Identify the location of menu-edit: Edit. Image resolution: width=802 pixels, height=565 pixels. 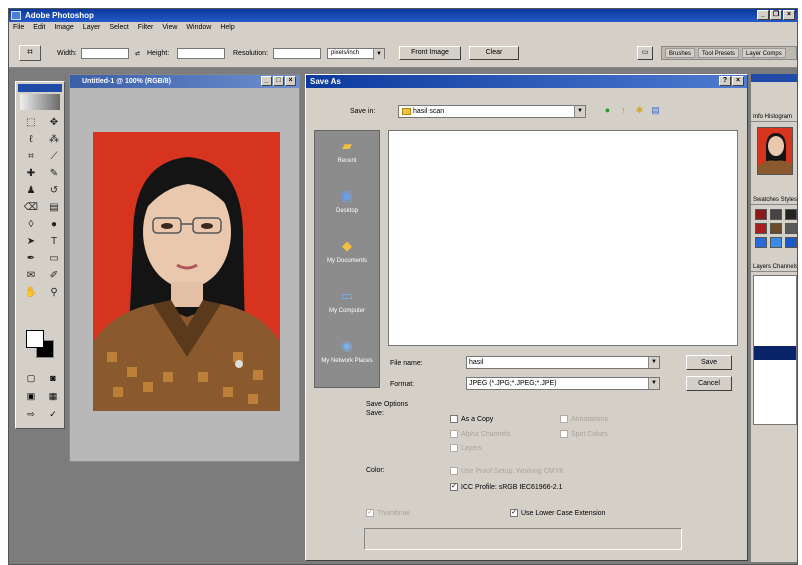
(39, 28).